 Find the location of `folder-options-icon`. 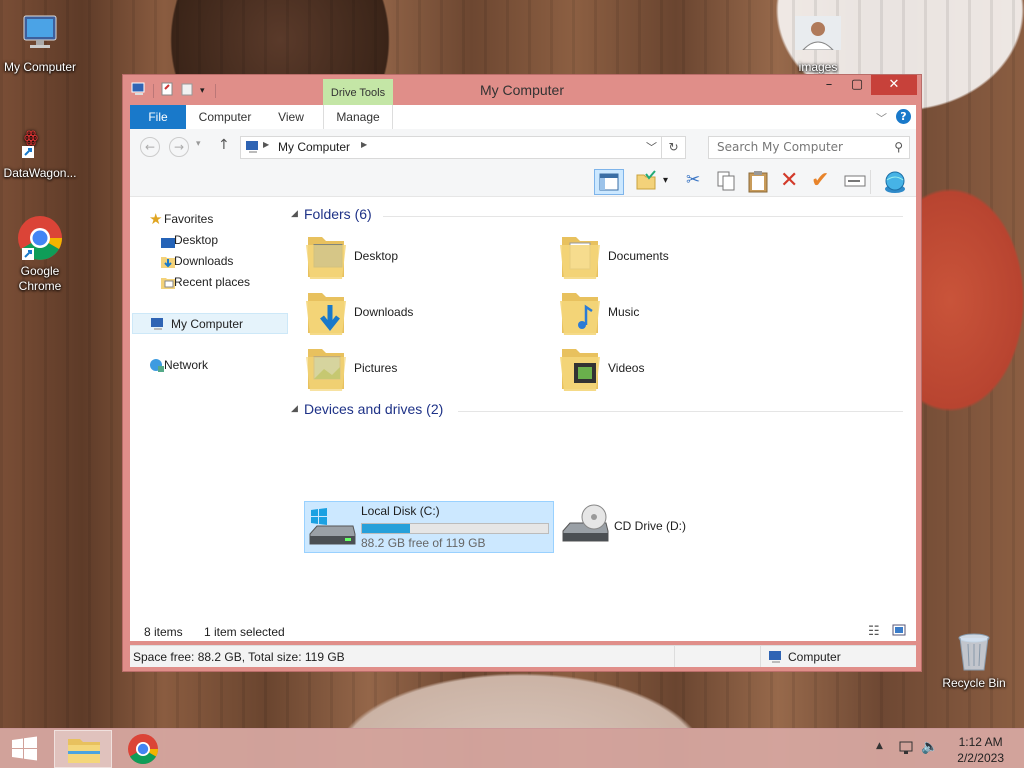

folder-options-icon is located at coordinates (646, 182).